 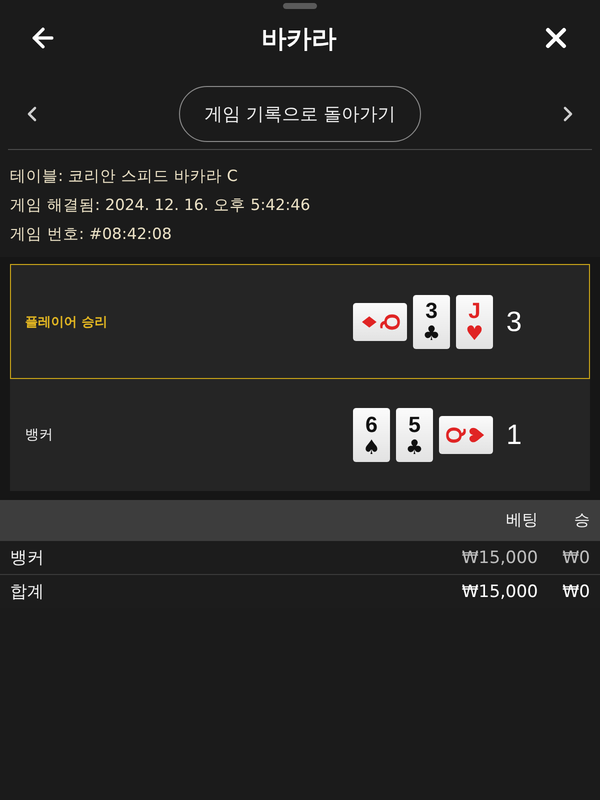 What do you see at coordinates (160, 205) in the screenshot?
I see `game-info-text: 게임 해결됨: 2024. 12. 16. 오후 5:42:46` at bounding box center [160, 205].